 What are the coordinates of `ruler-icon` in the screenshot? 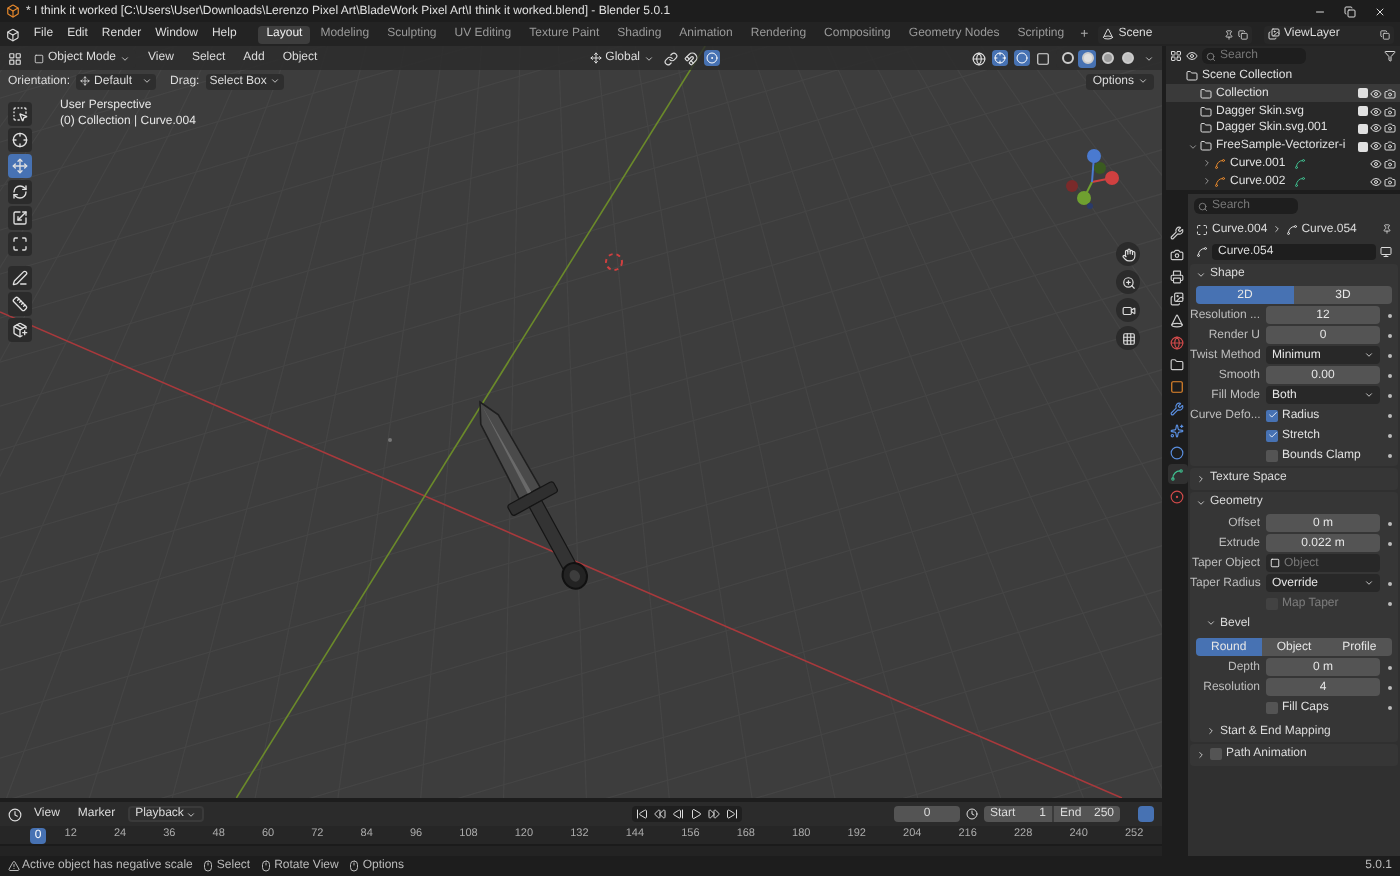 It's located at (20, 304).